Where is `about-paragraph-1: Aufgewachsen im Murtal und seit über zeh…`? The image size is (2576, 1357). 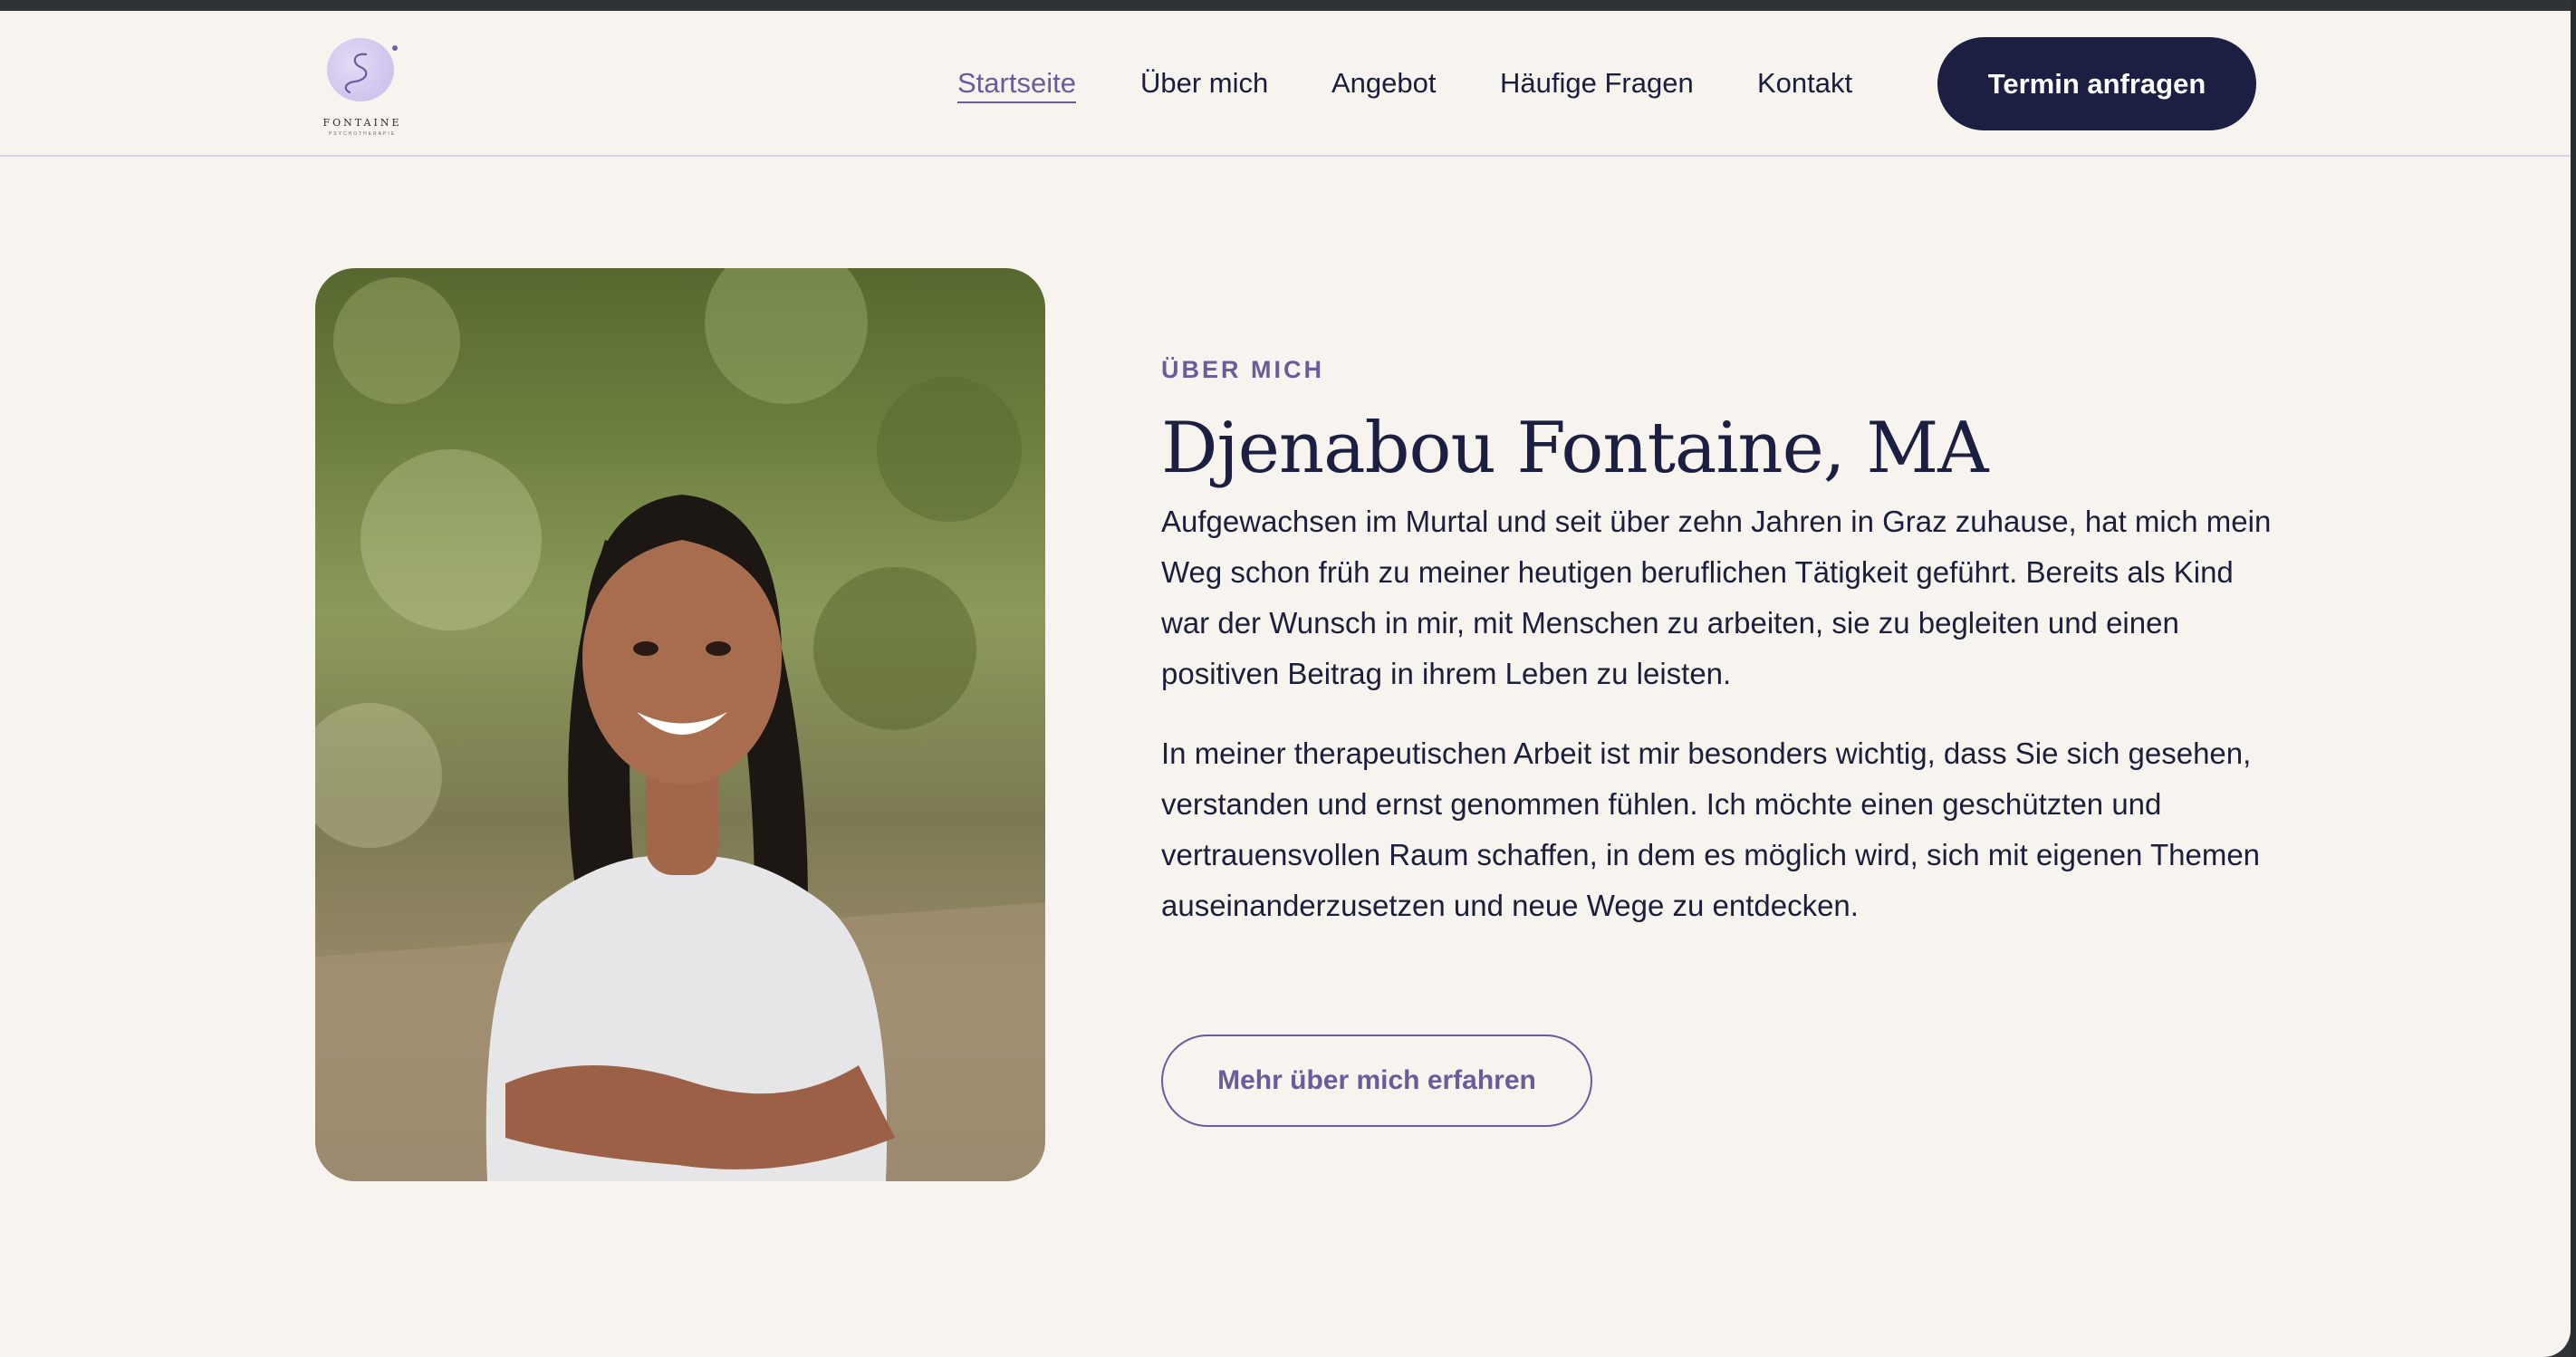
about-paragraph-1: Aufgewachsen im Murtal und seit über zeh… is located at coordinates (1716, 597).